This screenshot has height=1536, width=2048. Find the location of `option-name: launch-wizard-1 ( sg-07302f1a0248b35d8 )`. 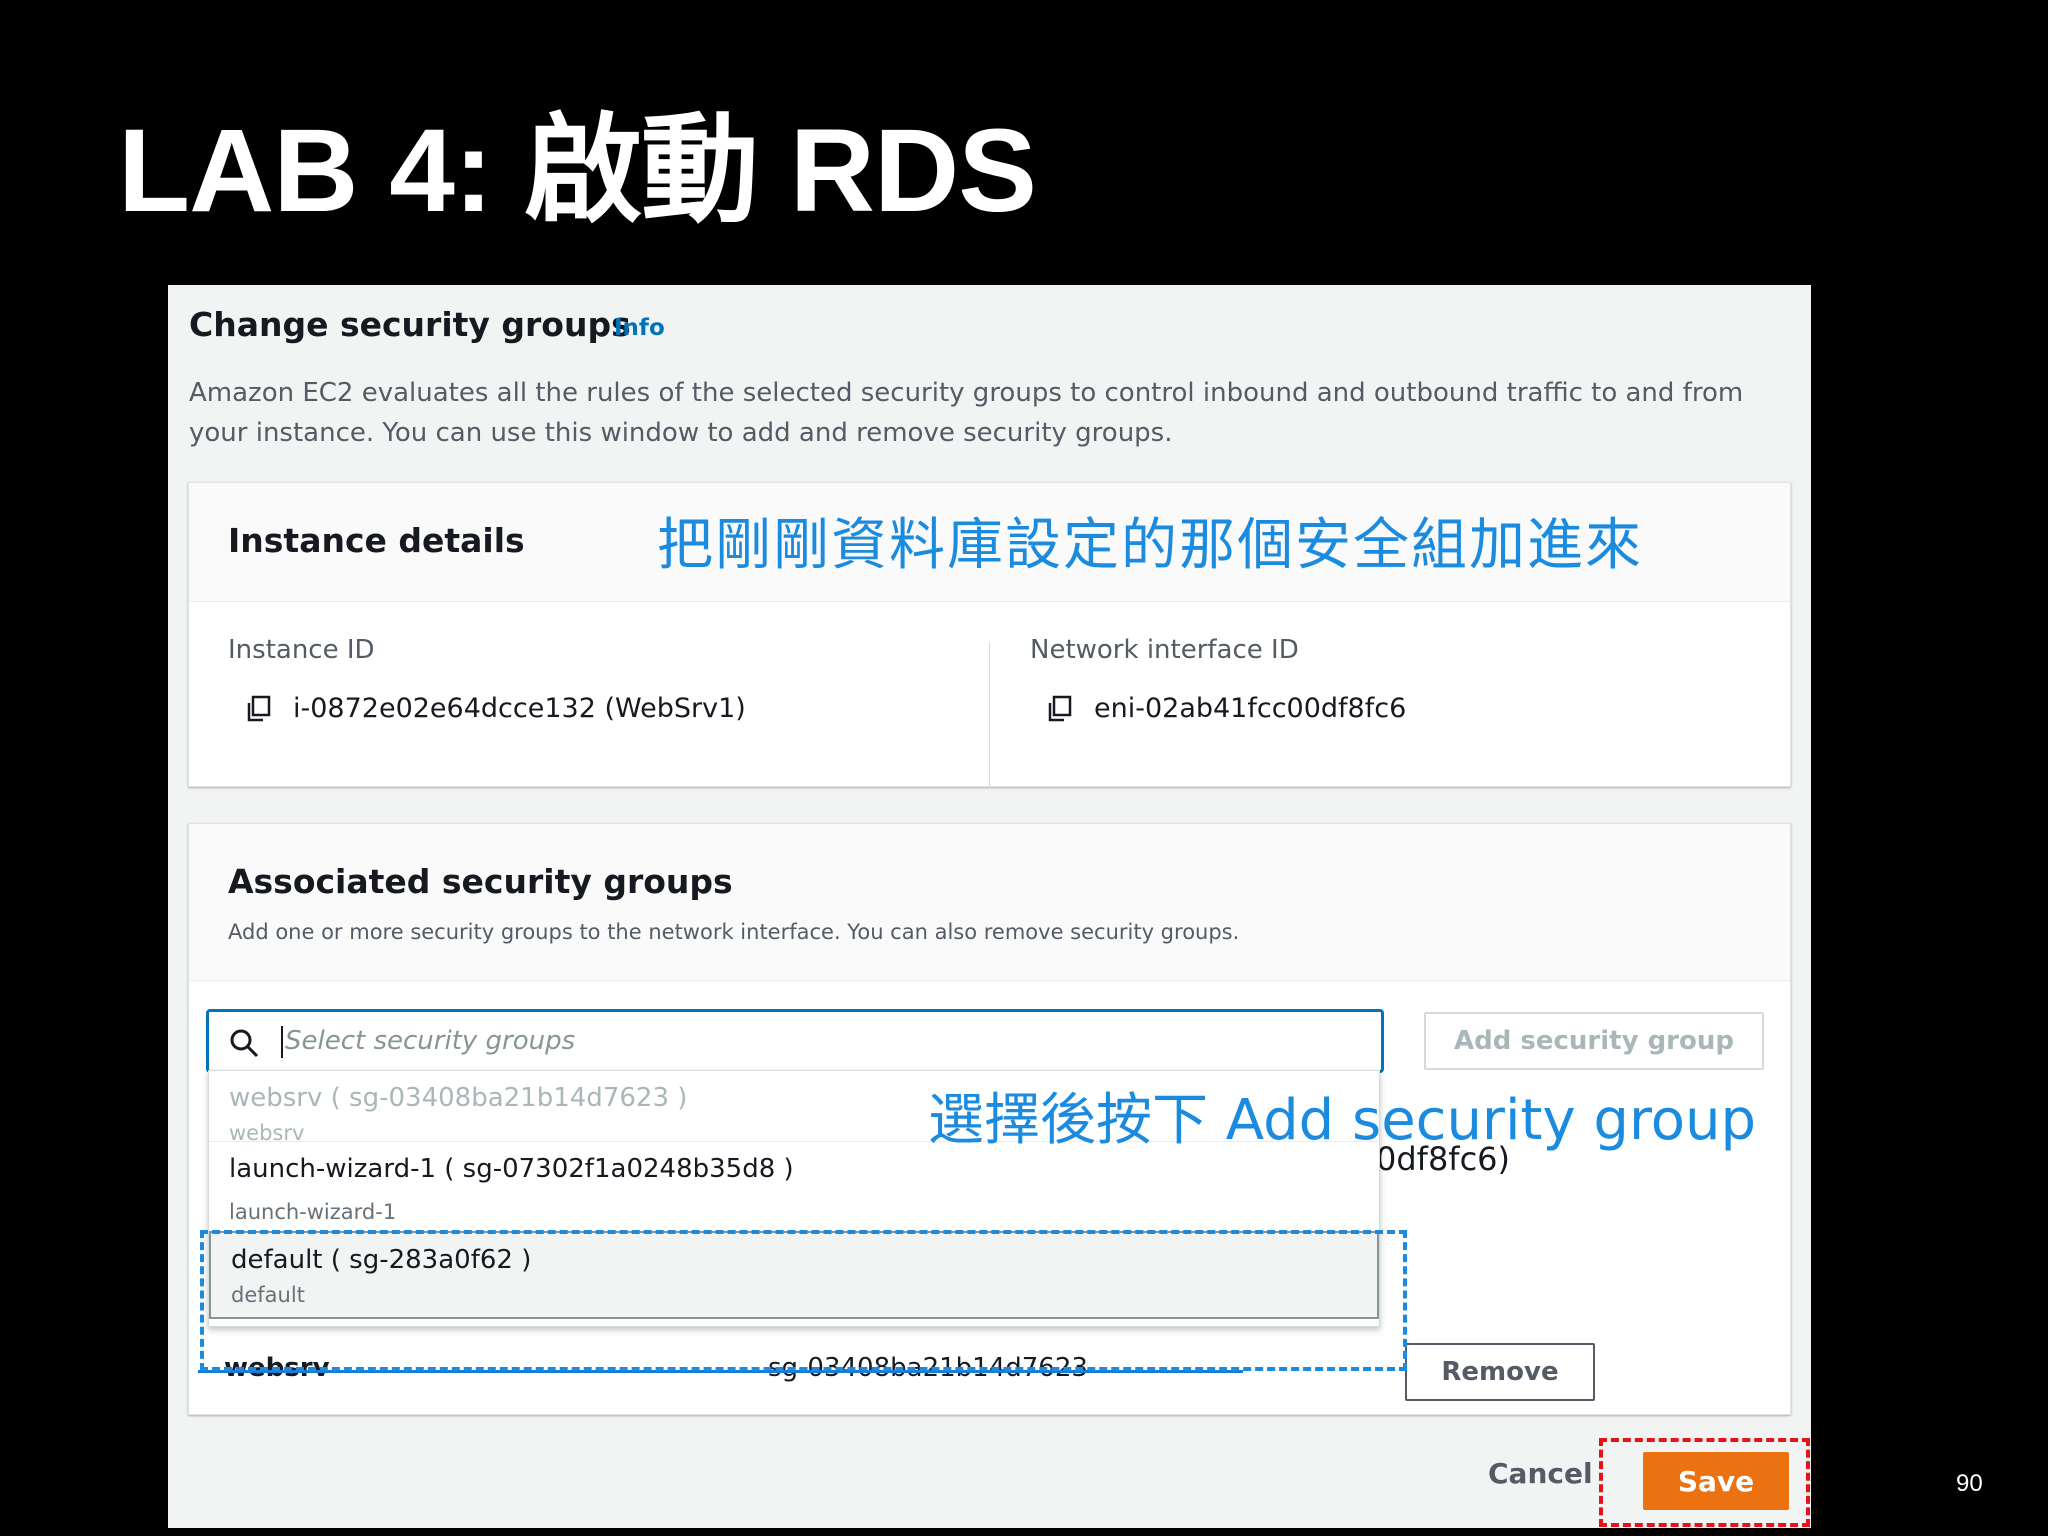

option-name: launch-wizard-1 ( sg-07302f1a0248b35d8 ) is located at coordinates (511, 1169).